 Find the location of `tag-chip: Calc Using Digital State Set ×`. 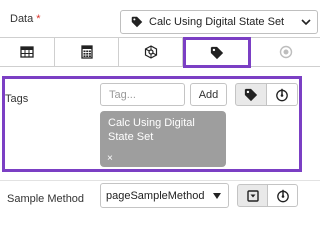

tag-chip: Calc Using Digital State Set × is located at coordinates (163, 139).